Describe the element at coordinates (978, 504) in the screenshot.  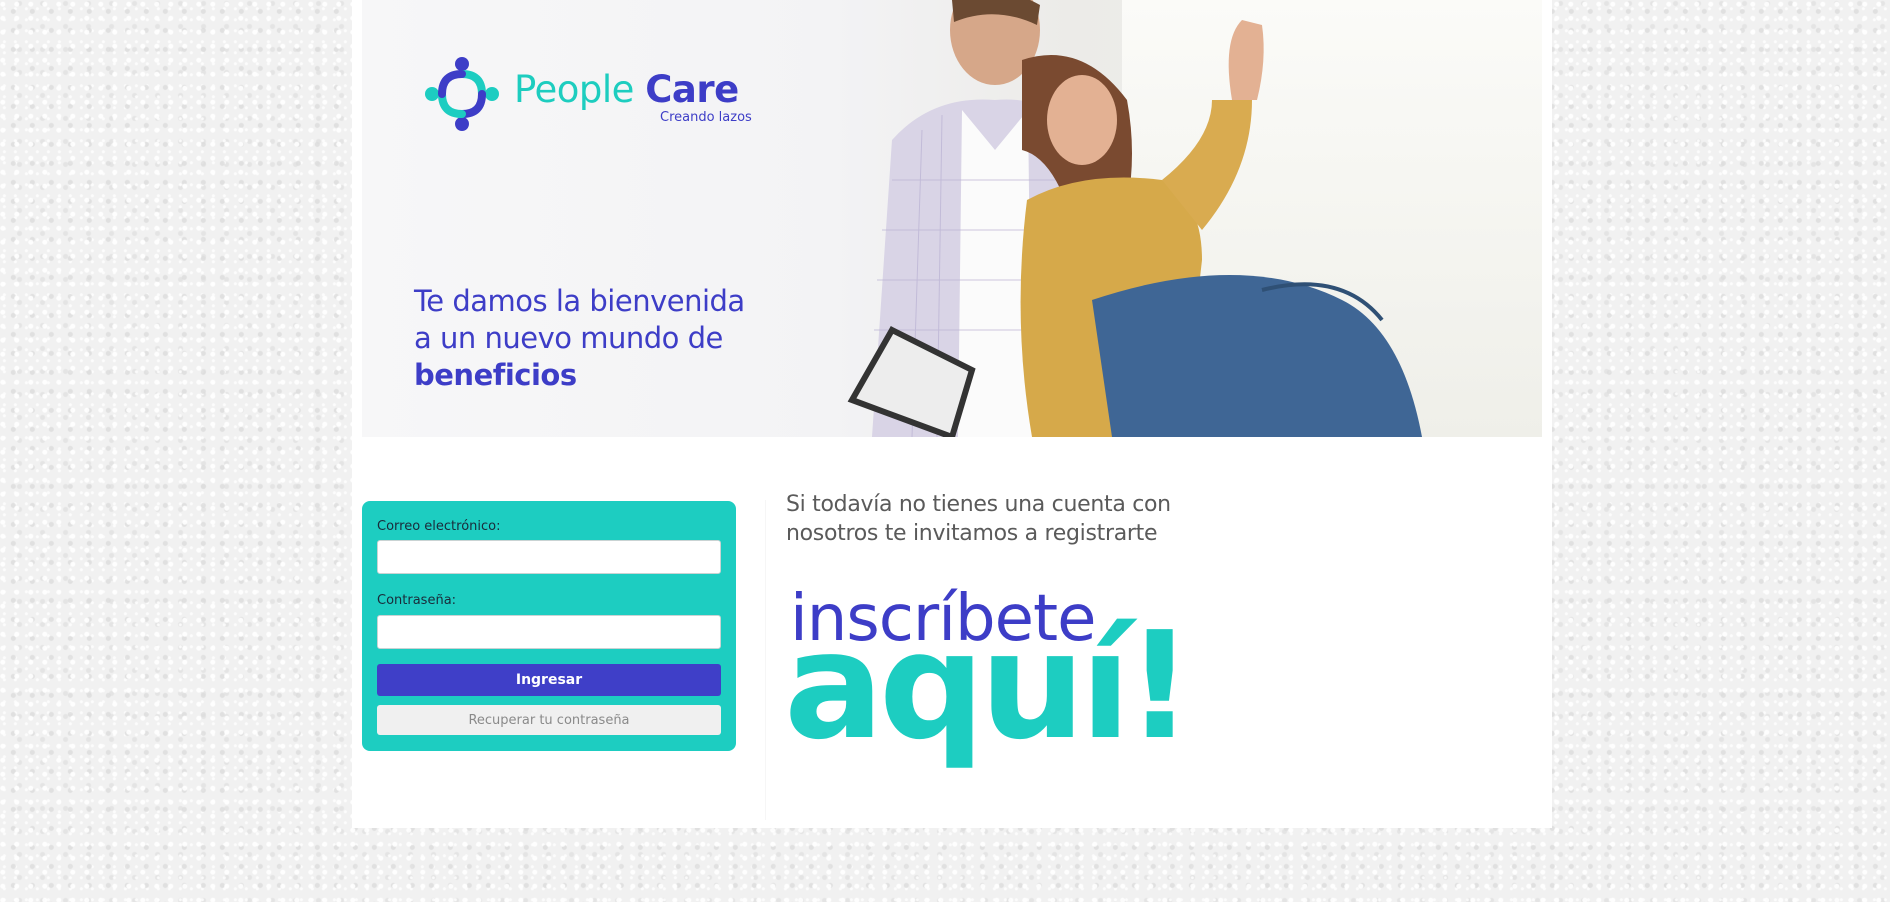
I see `invite-line-1: Si todavía no tienes una cuenta con` at that location.